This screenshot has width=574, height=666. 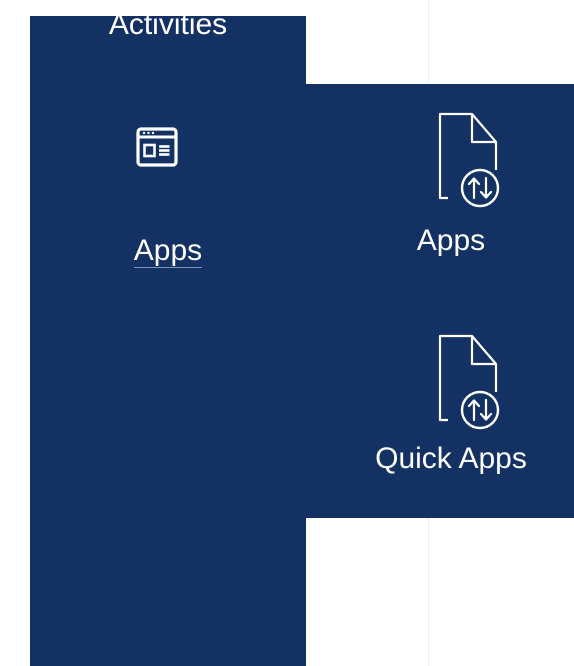 I want to click on flyout-item-quick-apps: Quick Apps, so click(x=440, y=409).